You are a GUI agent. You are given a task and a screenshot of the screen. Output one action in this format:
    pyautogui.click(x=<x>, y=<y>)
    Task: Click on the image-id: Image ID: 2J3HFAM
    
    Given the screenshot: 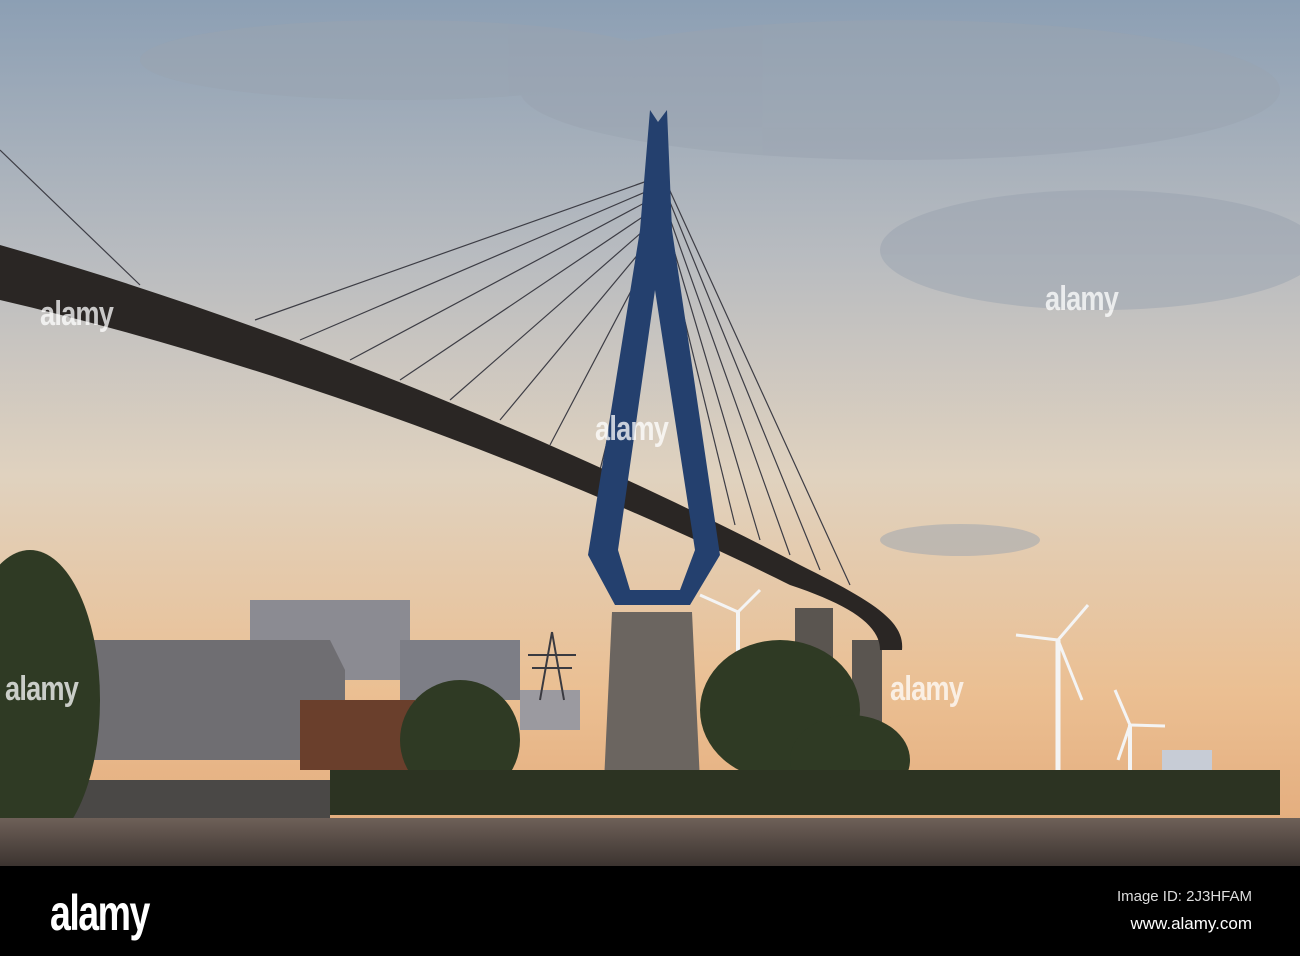 What is the action you would take?
    pyautogui.click(x=1184, y=896)
    